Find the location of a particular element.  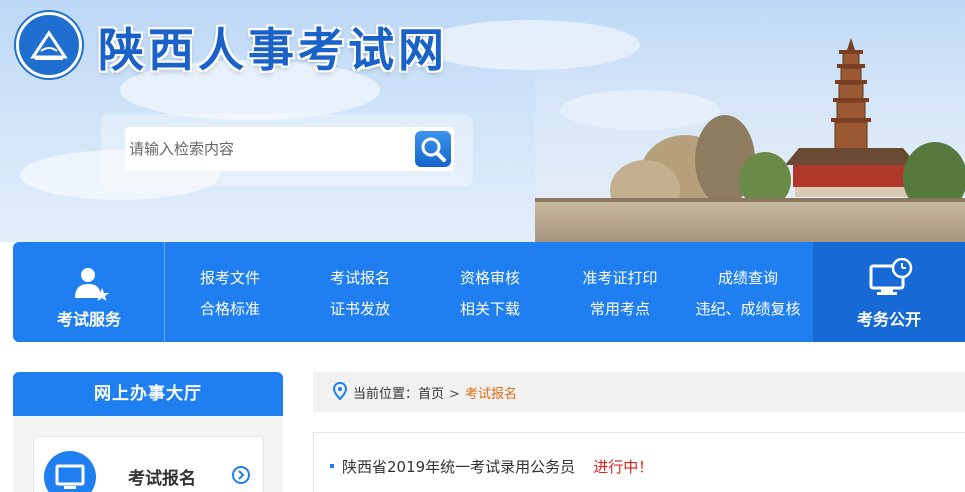

sidebar-title: 网上办事大厅 is located at coordinates (148, 394).